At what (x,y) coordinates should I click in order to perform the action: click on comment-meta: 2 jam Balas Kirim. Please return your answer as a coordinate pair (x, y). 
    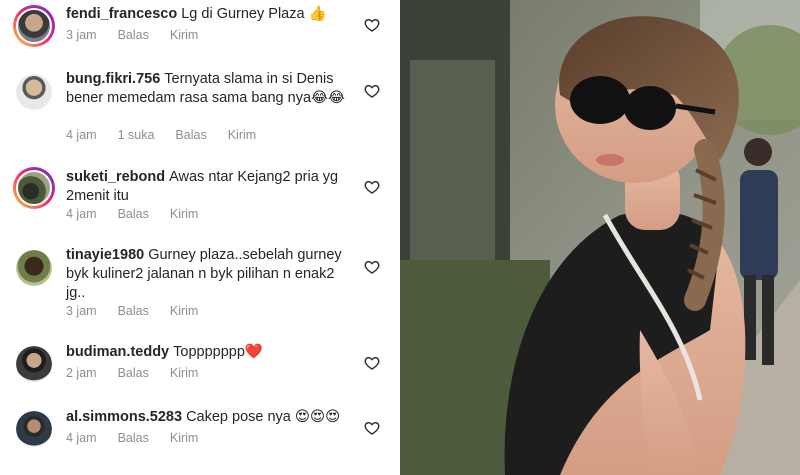
    Looking at the image, I should click on (142, 373).